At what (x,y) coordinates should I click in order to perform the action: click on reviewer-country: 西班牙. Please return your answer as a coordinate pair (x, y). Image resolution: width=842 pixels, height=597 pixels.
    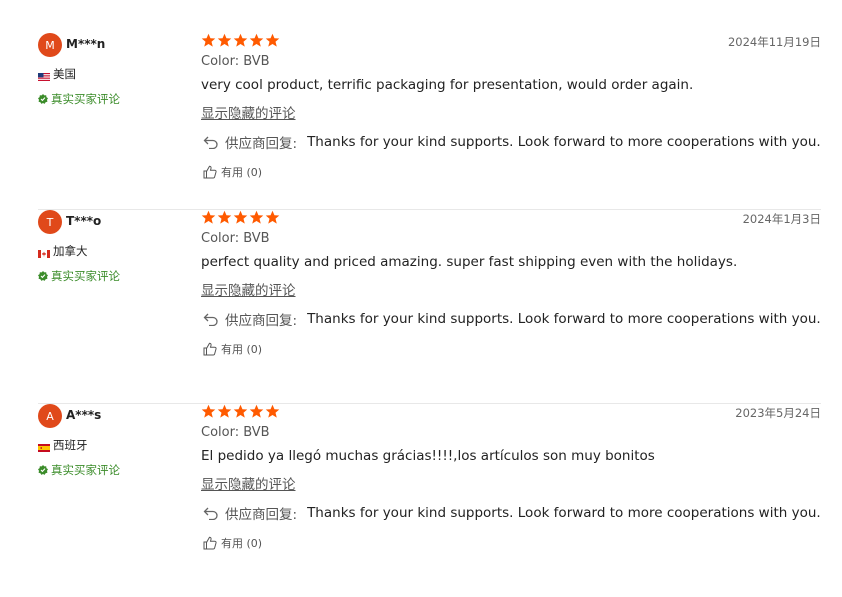
    Looking at the image, I should click on (63, 445).